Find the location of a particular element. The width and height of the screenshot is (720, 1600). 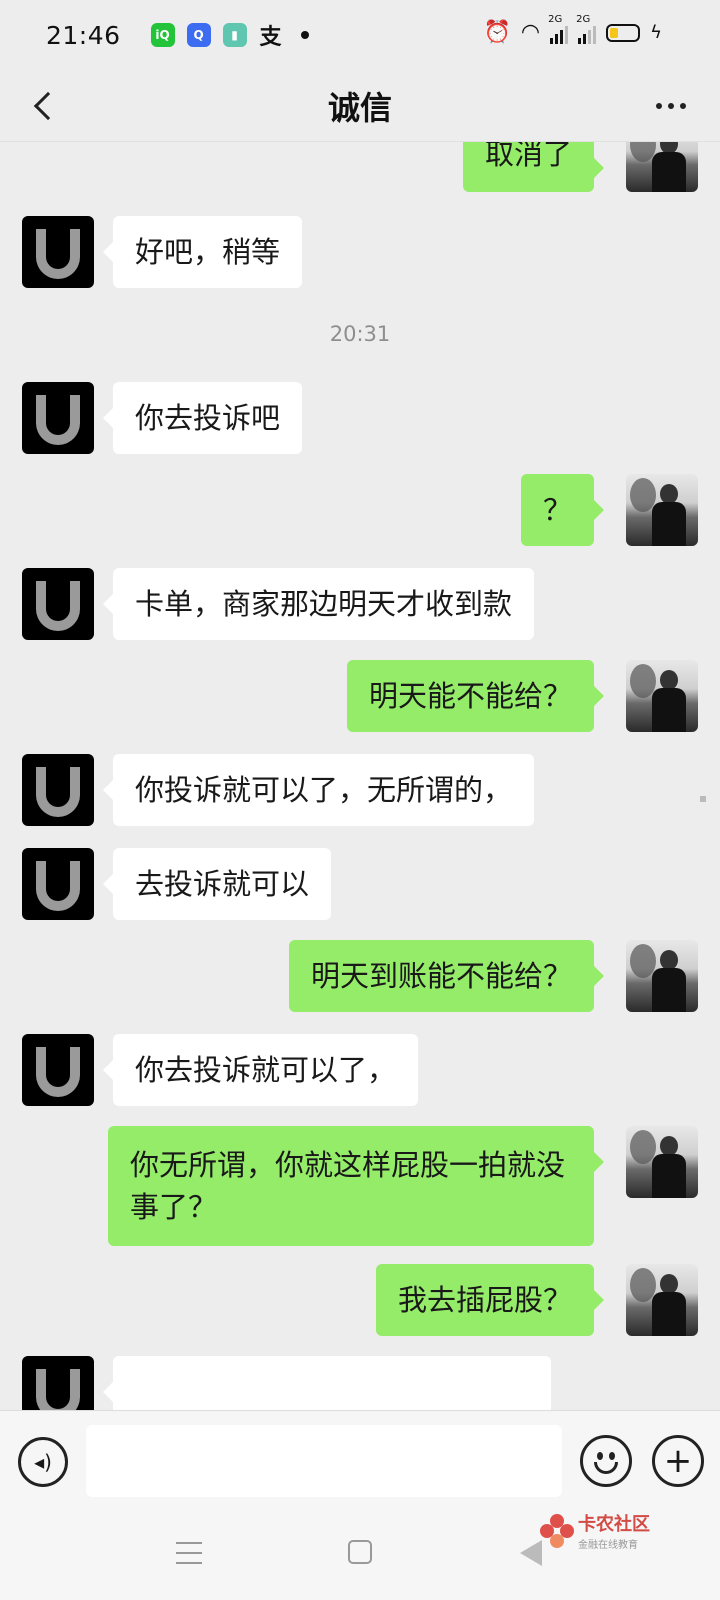

input-bar: ◂) + is located at coordinates (360, 1460).